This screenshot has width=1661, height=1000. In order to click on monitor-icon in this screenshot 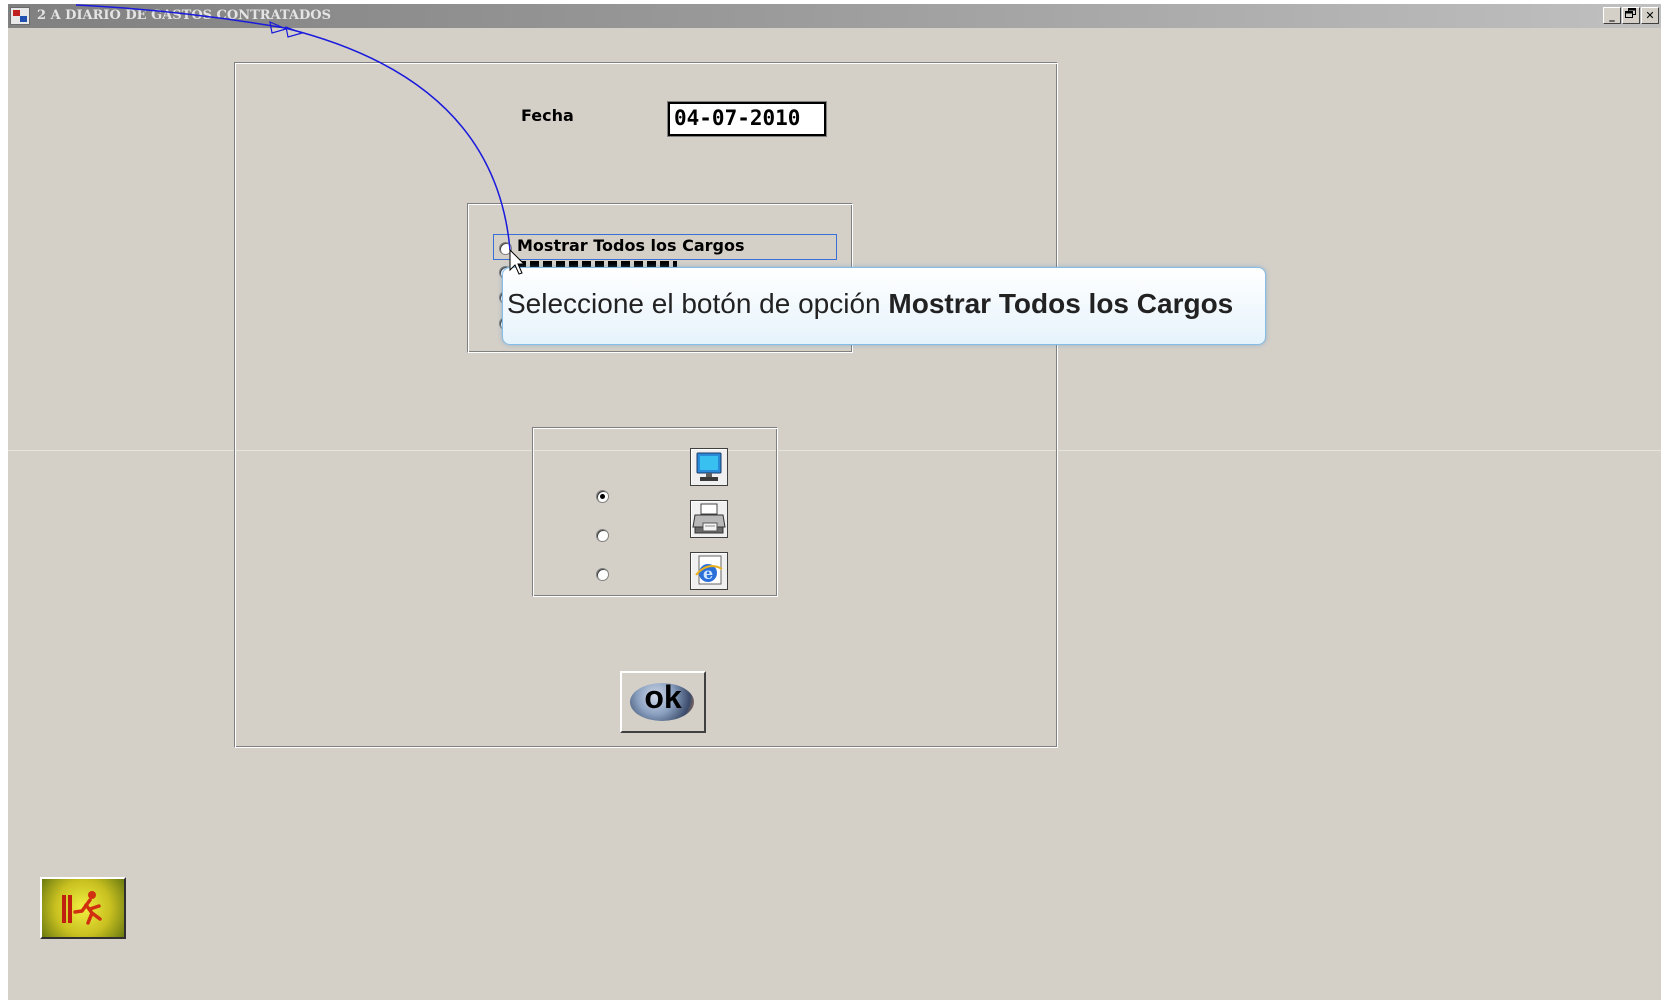, I will do `click(709, 467)`.